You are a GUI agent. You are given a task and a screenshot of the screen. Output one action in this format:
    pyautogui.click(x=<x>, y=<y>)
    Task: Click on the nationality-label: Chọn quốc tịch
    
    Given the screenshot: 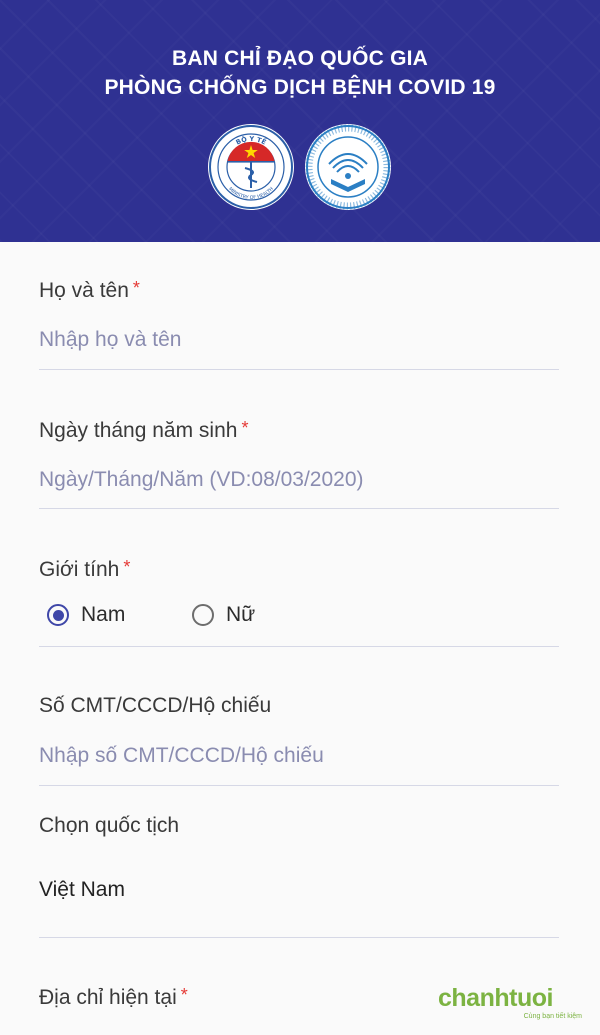 What is the action you would take?
    pyautogui.click(x=109, y=826)
    